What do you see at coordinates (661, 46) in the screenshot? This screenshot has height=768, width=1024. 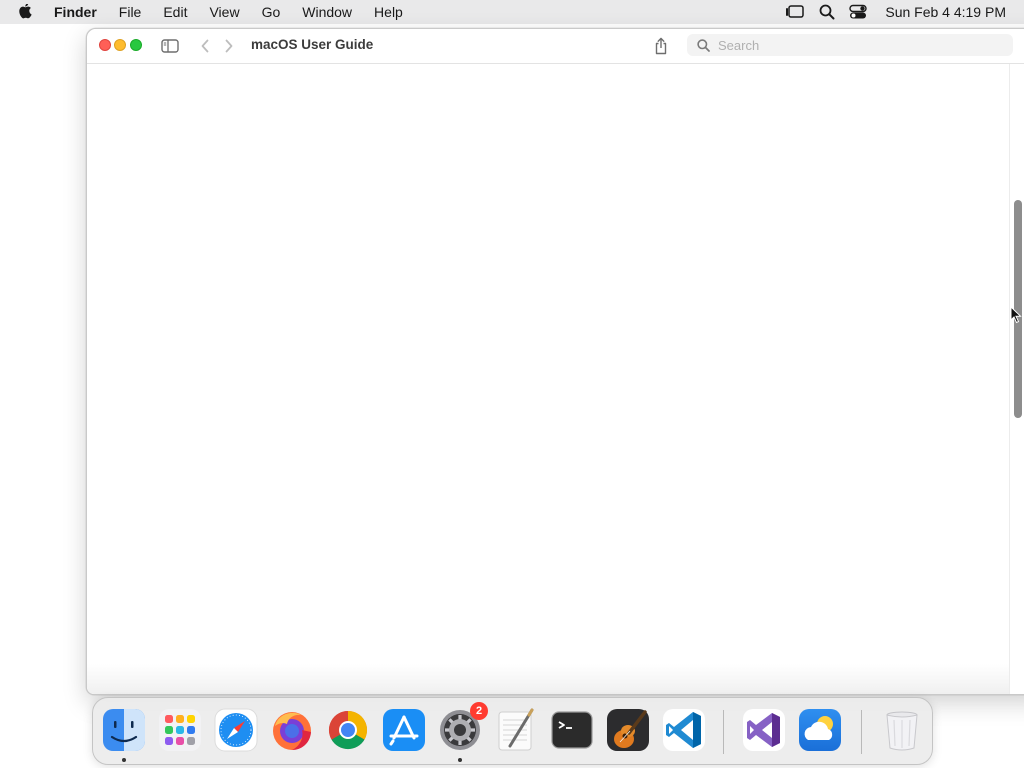 I see `share-icon` at bounding box center [661, 46].